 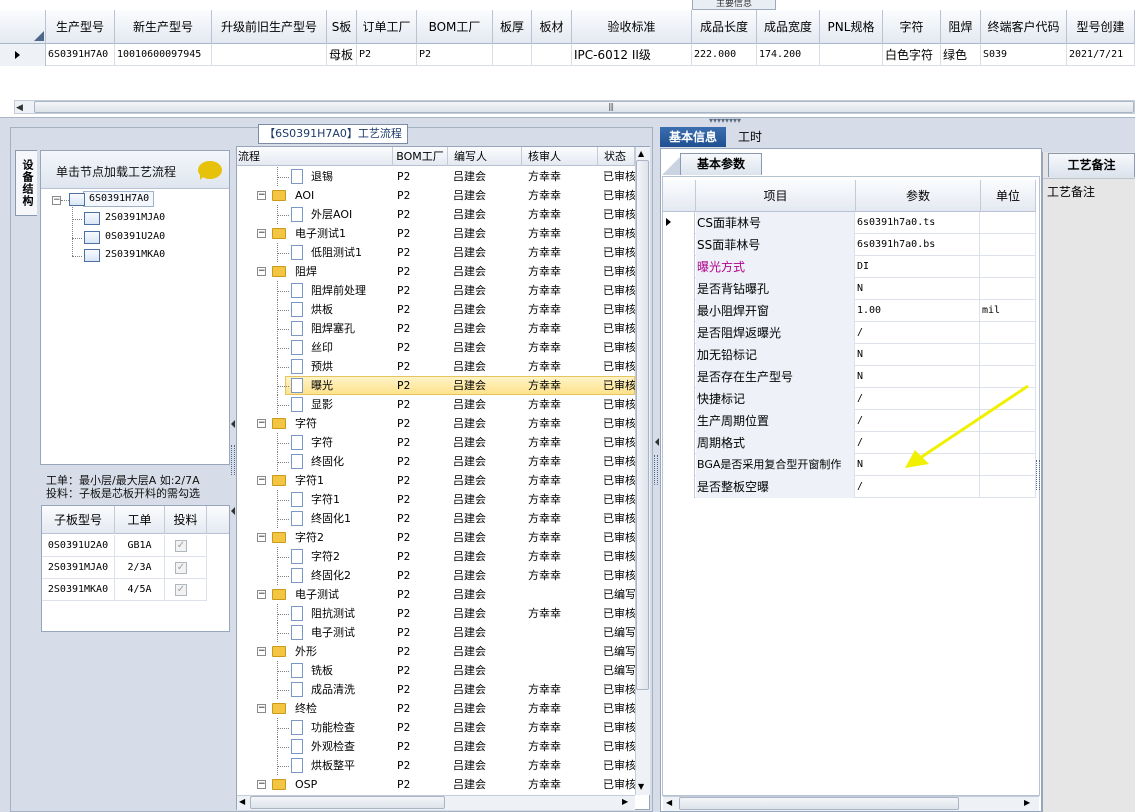 What do you see at coordinates (436, 537) in the screenshot?
I see `process-row: − 字符2 P2 吕建会 方幸幸 已审核` at bounding box center [436, 537].